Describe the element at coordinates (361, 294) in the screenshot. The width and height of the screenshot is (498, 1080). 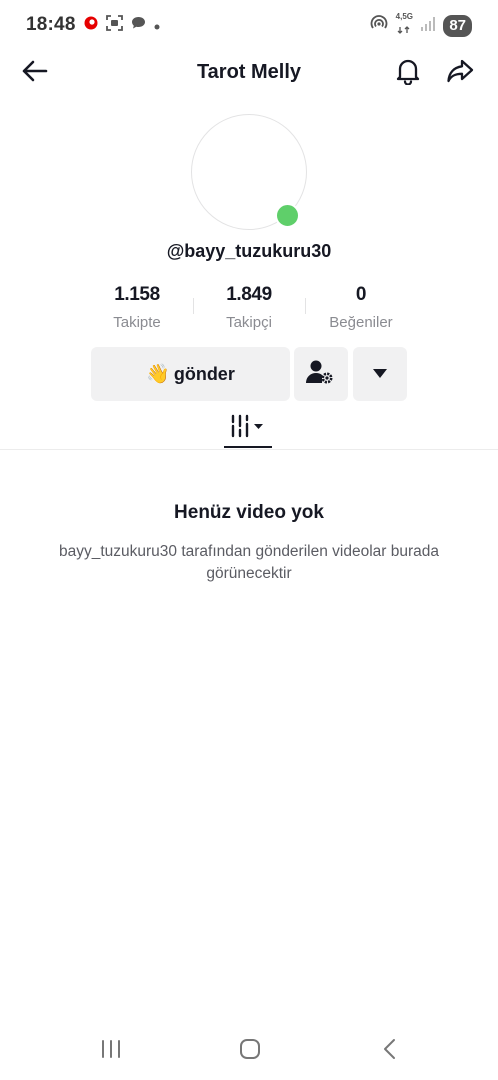
I see `likes-count: 0` at that location.